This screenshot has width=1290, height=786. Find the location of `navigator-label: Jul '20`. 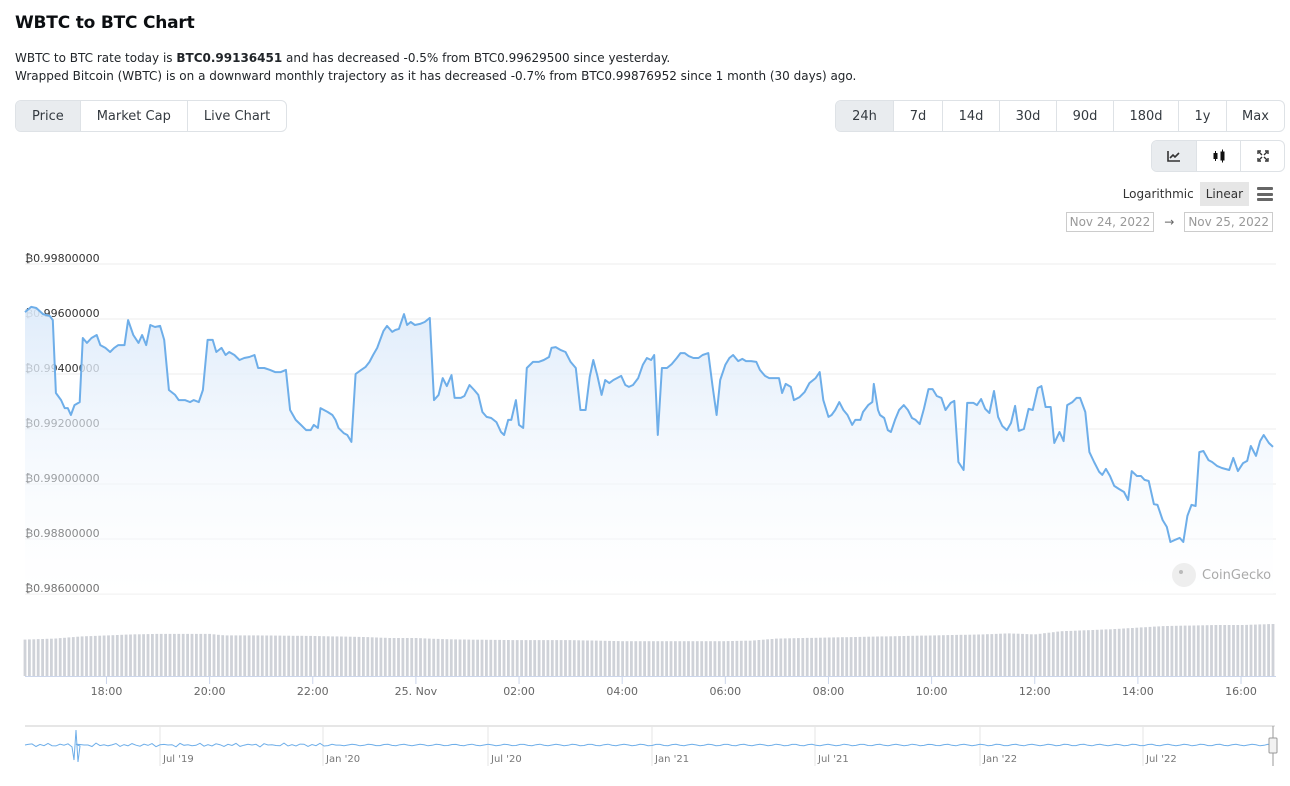

navigator-label: Jul '20 is located at coordinates (506, 759).